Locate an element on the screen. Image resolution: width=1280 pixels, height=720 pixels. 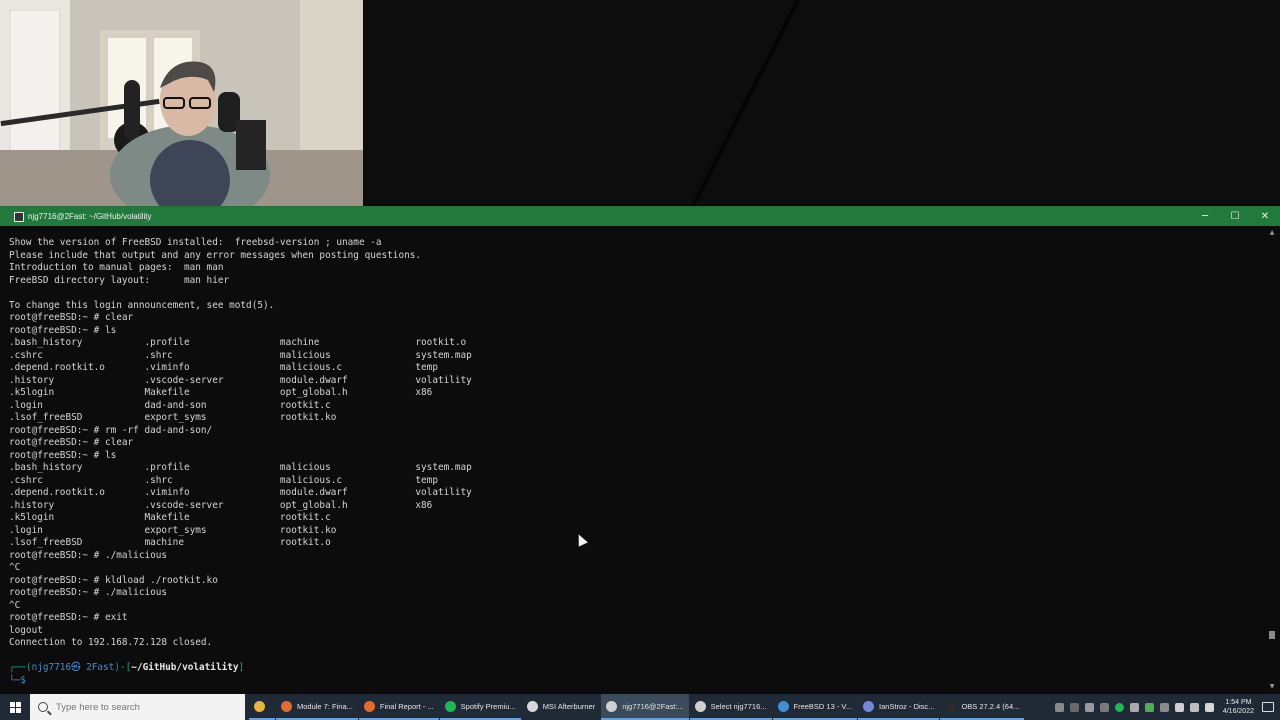
terminal-line: Introduction to manual pages: man man is located at coordinates (116, 267).